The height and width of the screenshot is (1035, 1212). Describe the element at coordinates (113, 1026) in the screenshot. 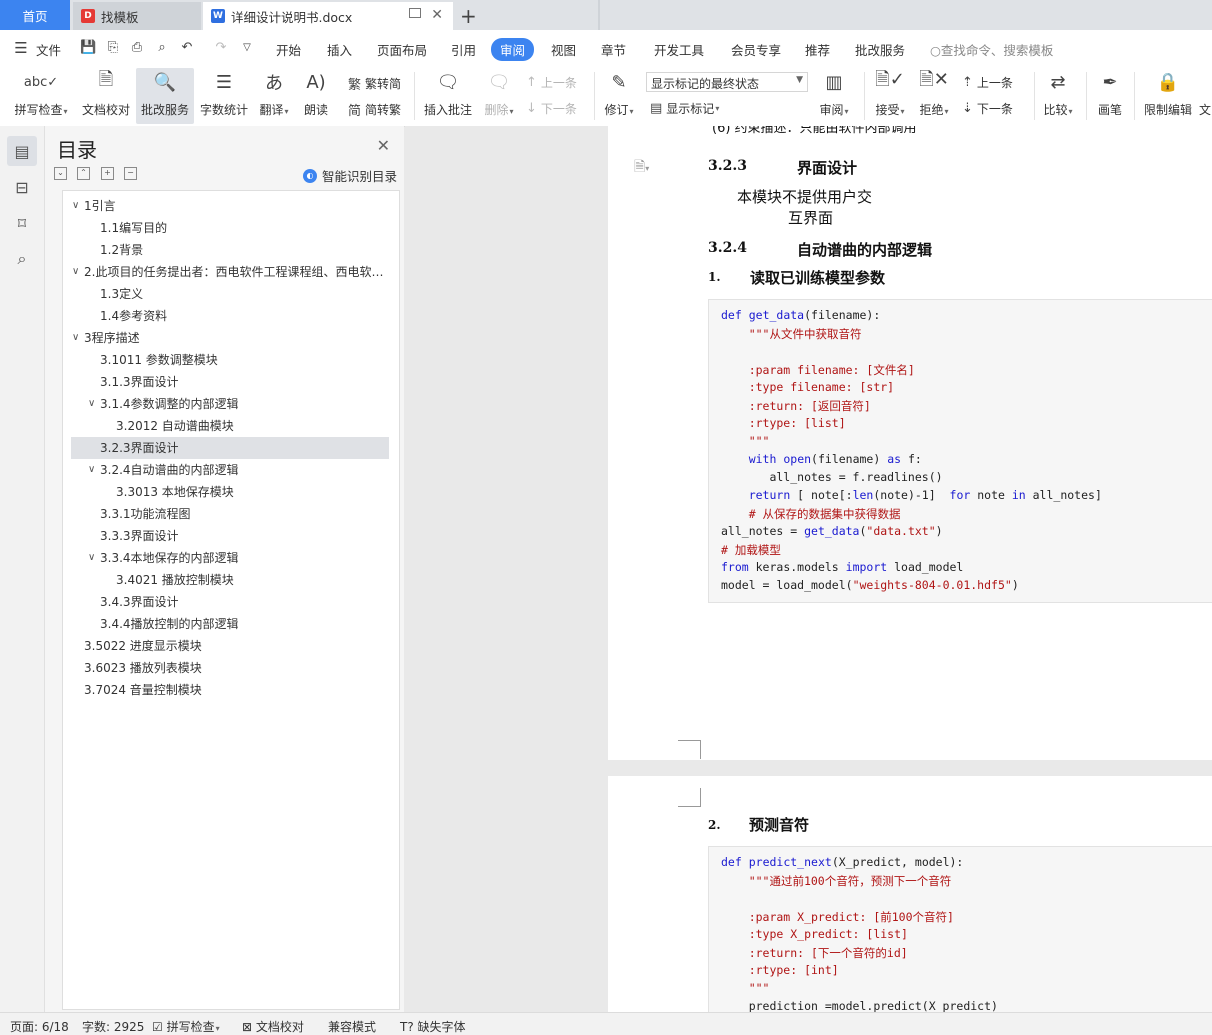

I see `word-count: 字数: 2925` at that location.